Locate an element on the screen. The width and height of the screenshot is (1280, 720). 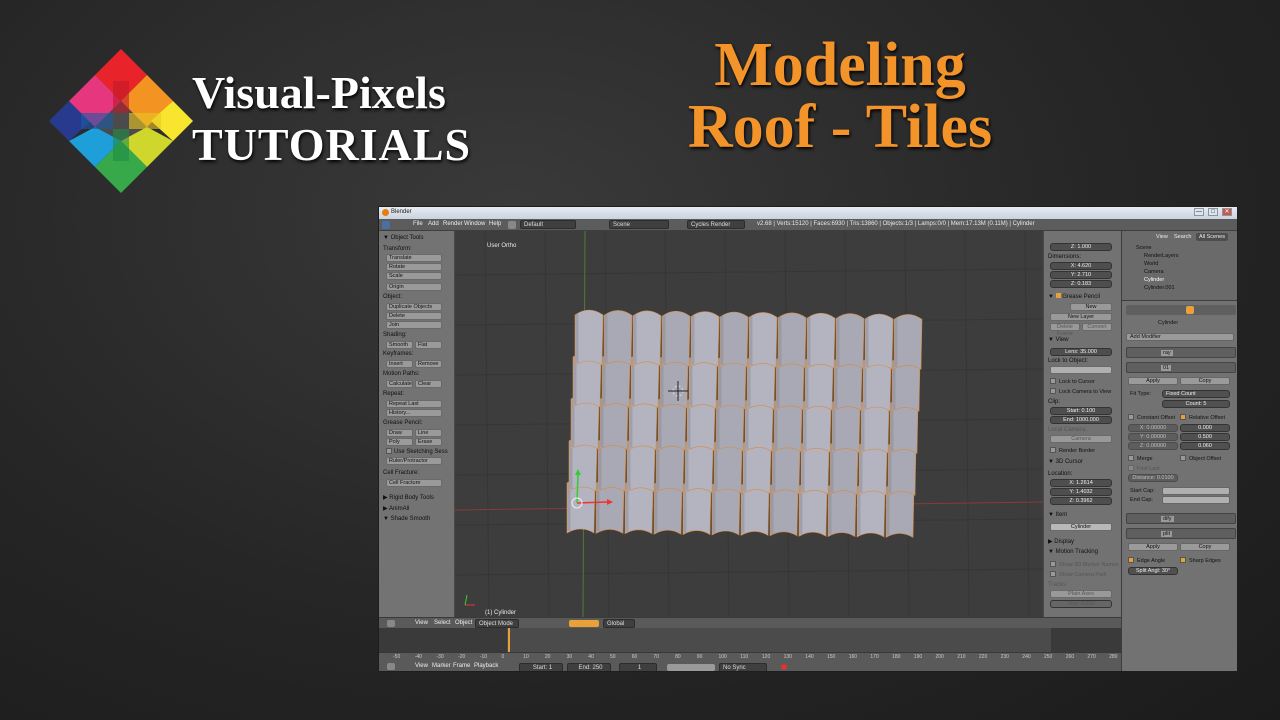
menu-help: Help is located at coordinates (495, 224).